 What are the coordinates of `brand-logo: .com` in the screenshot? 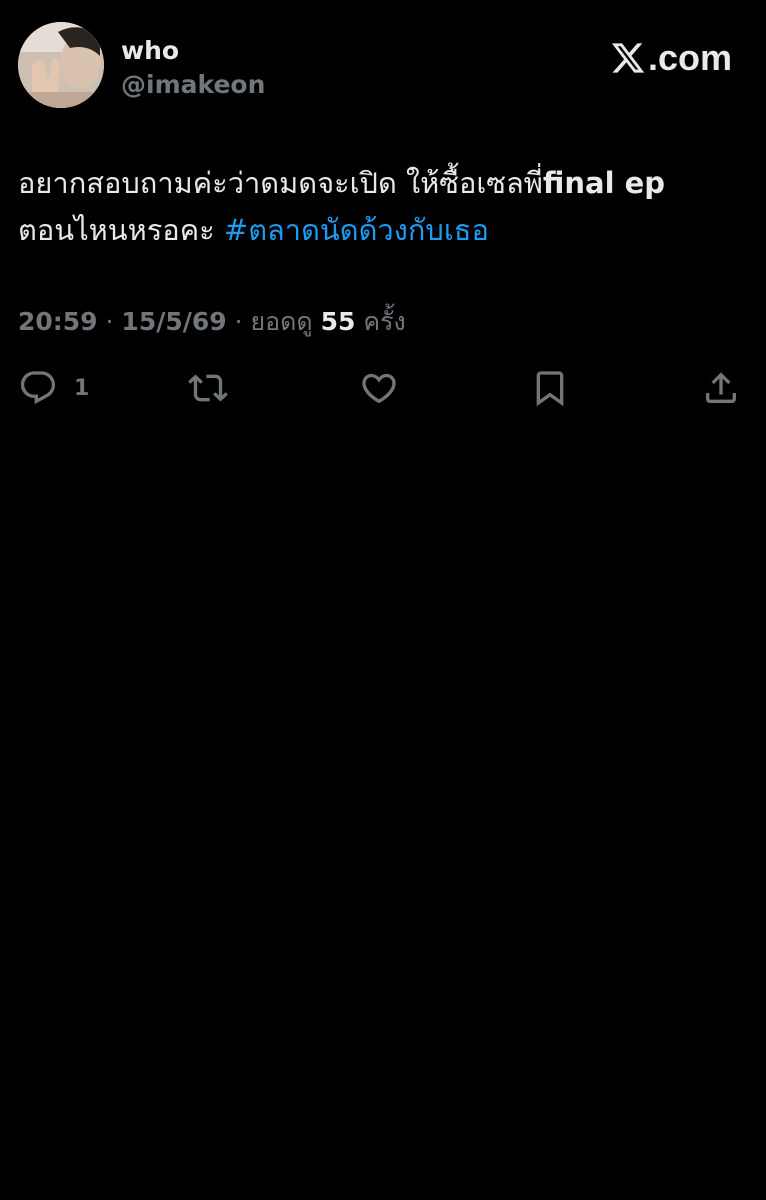 It's located at (671, 58).